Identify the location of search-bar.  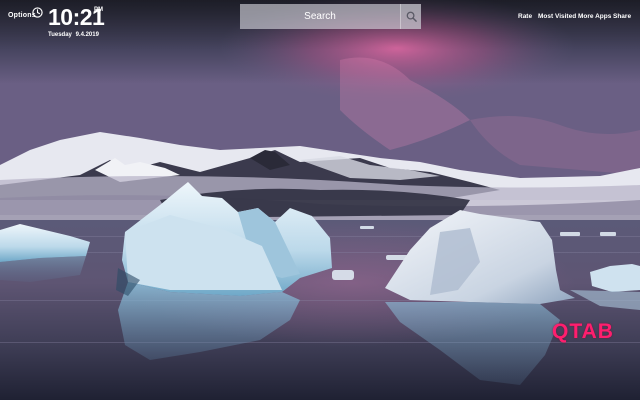
(330, 16).